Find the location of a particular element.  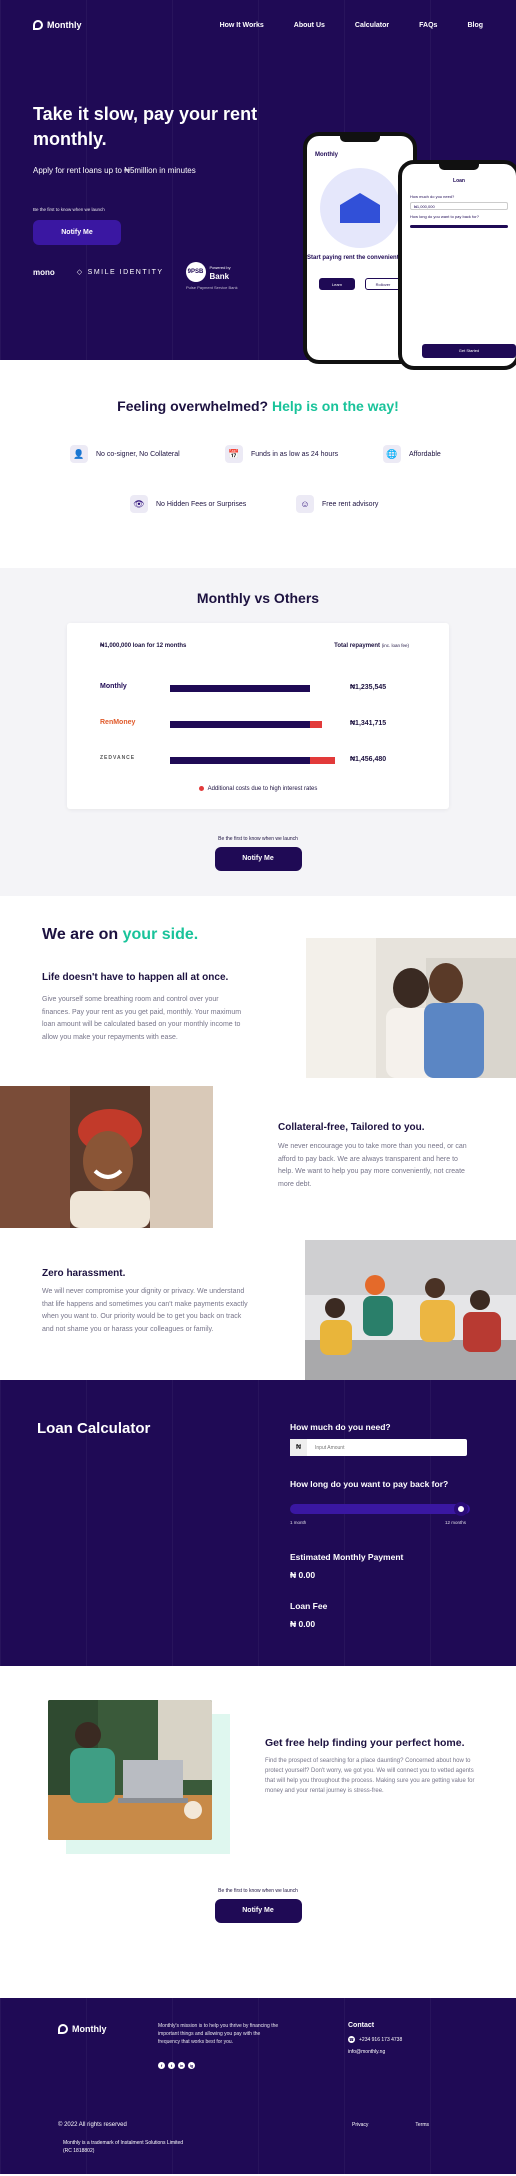

phone-rollover-button: Rollover is located at coordinates (383, 284).